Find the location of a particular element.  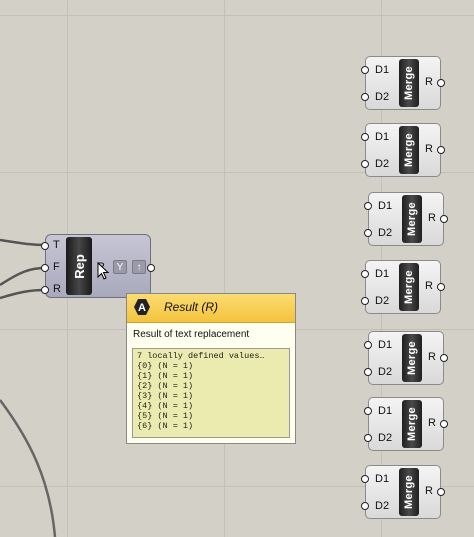

tooltip-description: Result of text replacement is located at coordinates (191, 334).